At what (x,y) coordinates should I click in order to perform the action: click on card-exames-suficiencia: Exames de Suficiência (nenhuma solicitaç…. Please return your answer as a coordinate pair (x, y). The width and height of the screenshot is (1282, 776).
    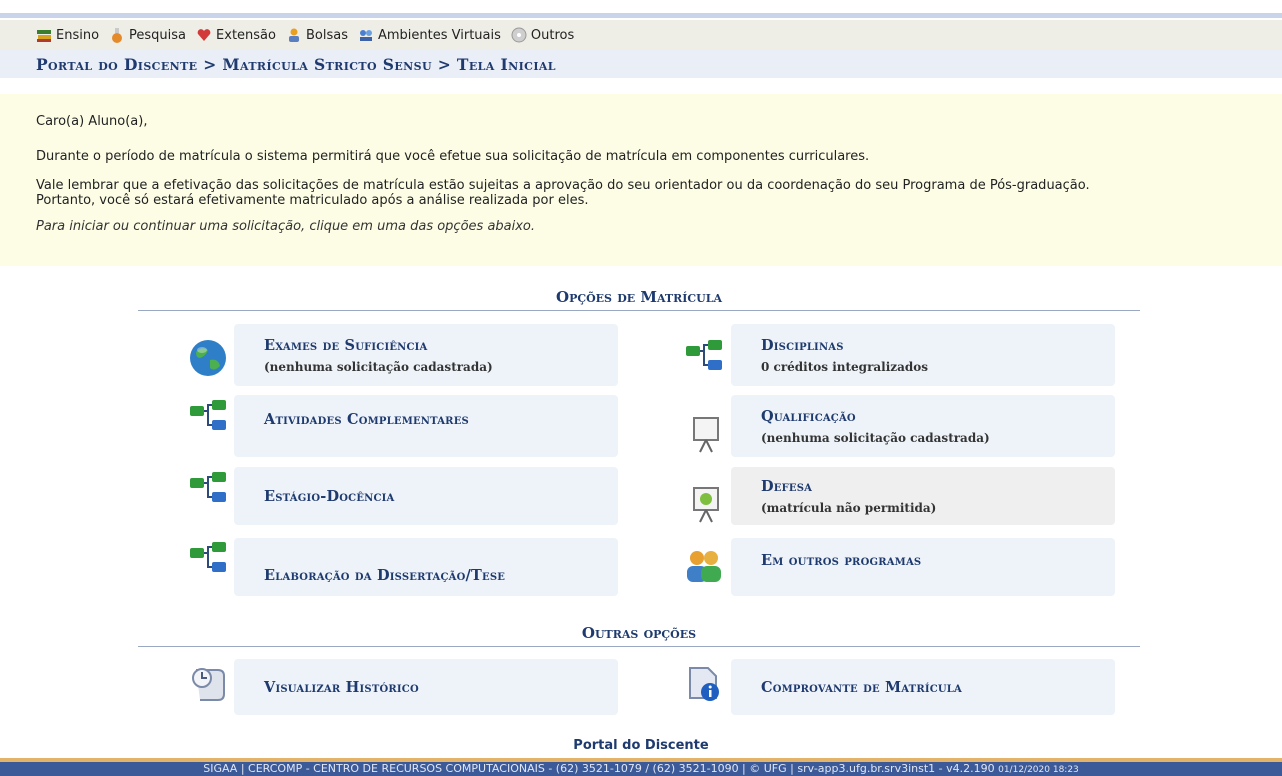
    Looking at the image, I should click on (426, 355).